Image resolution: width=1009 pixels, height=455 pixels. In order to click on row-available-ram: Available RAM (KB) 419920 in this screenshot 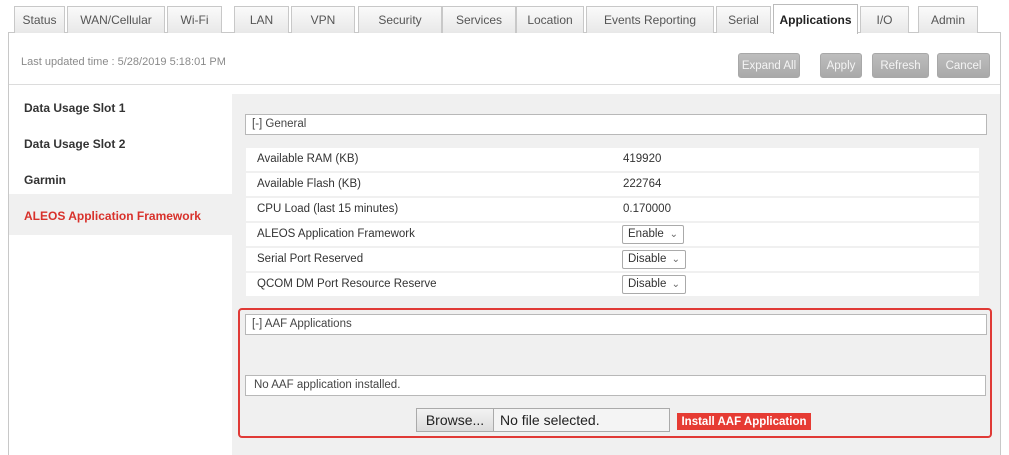, I will do `click(612, 159)`.